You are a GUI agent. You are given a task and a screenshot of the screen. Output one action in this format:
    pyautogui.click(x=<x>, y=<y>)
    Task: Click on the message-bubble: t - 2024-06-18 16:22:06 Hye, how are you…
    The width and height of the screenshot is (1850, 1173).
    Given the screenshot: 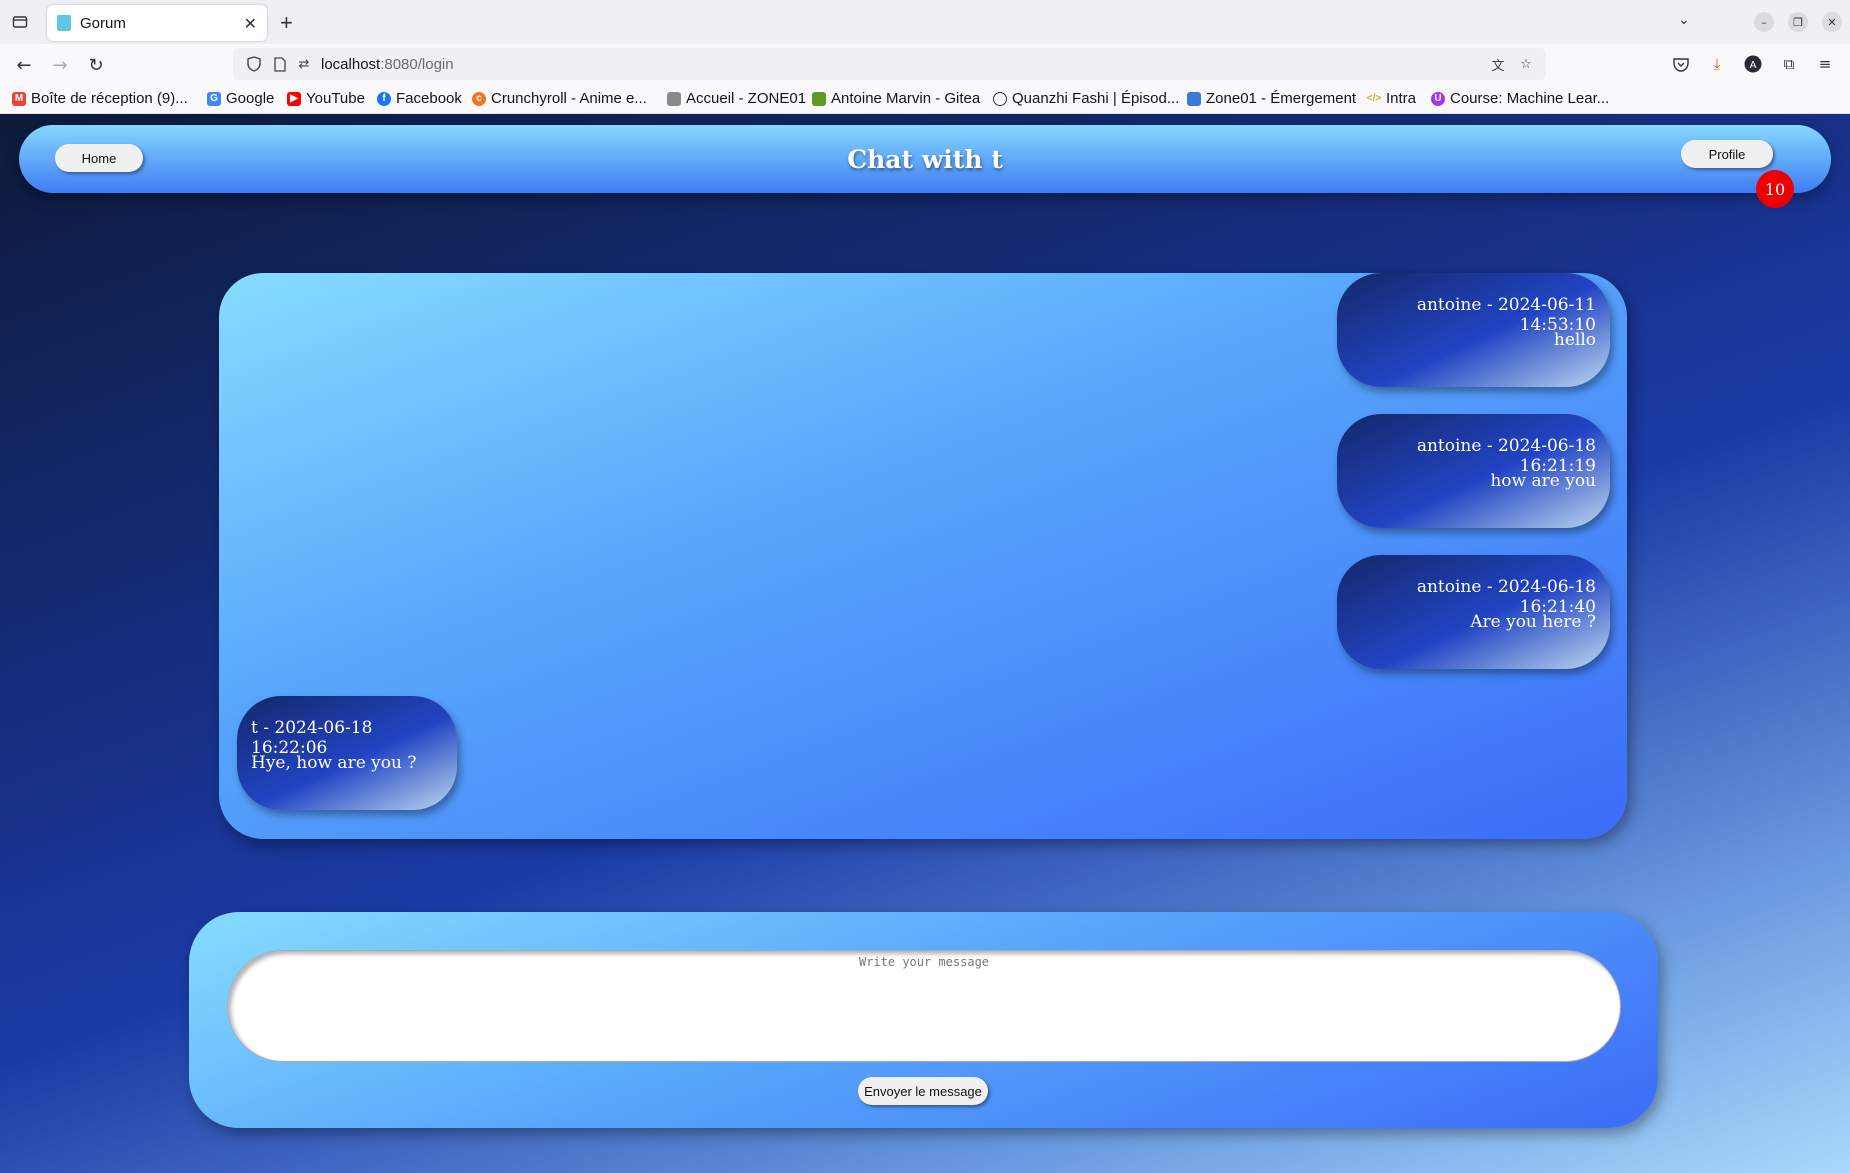 What is the action you would take?
    pyautogui.click(x=347, y=753)
    